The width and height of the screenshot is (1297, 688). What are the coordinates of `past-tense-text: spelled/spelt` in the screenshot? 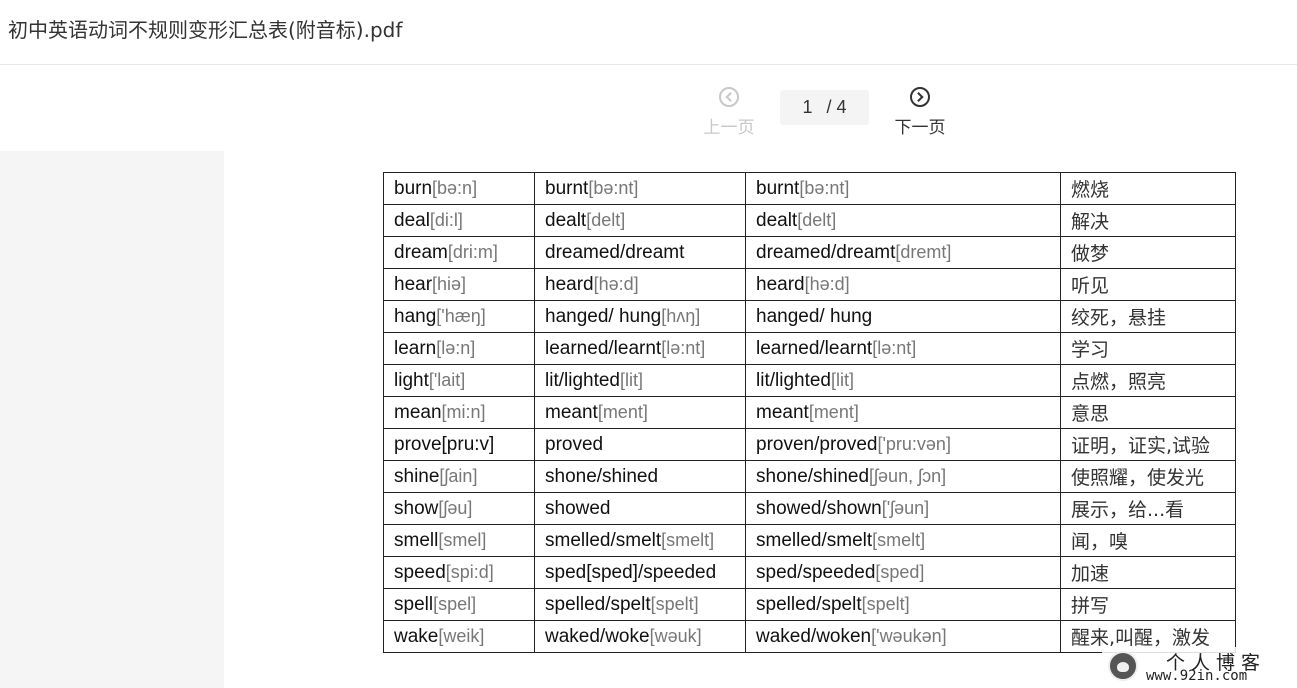 It's located at (598, 604).